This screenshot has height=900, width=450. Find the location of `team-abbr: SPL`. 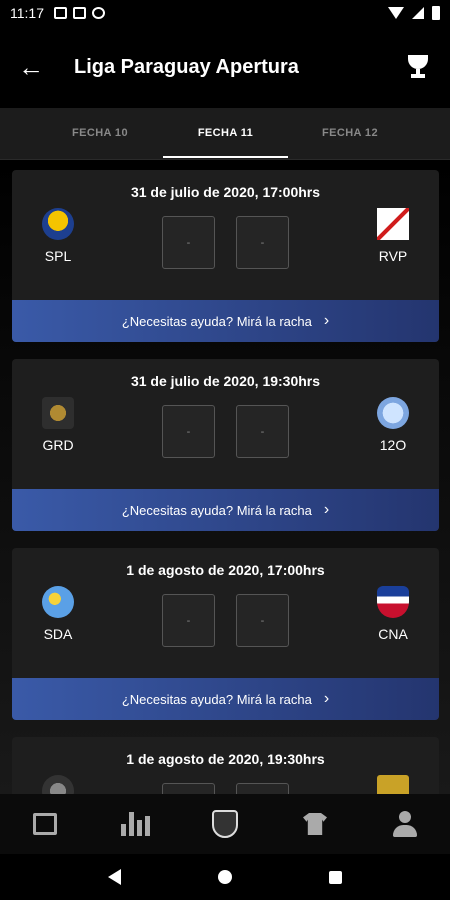

team-abbr: SPL is located at coordinates (58, 256).